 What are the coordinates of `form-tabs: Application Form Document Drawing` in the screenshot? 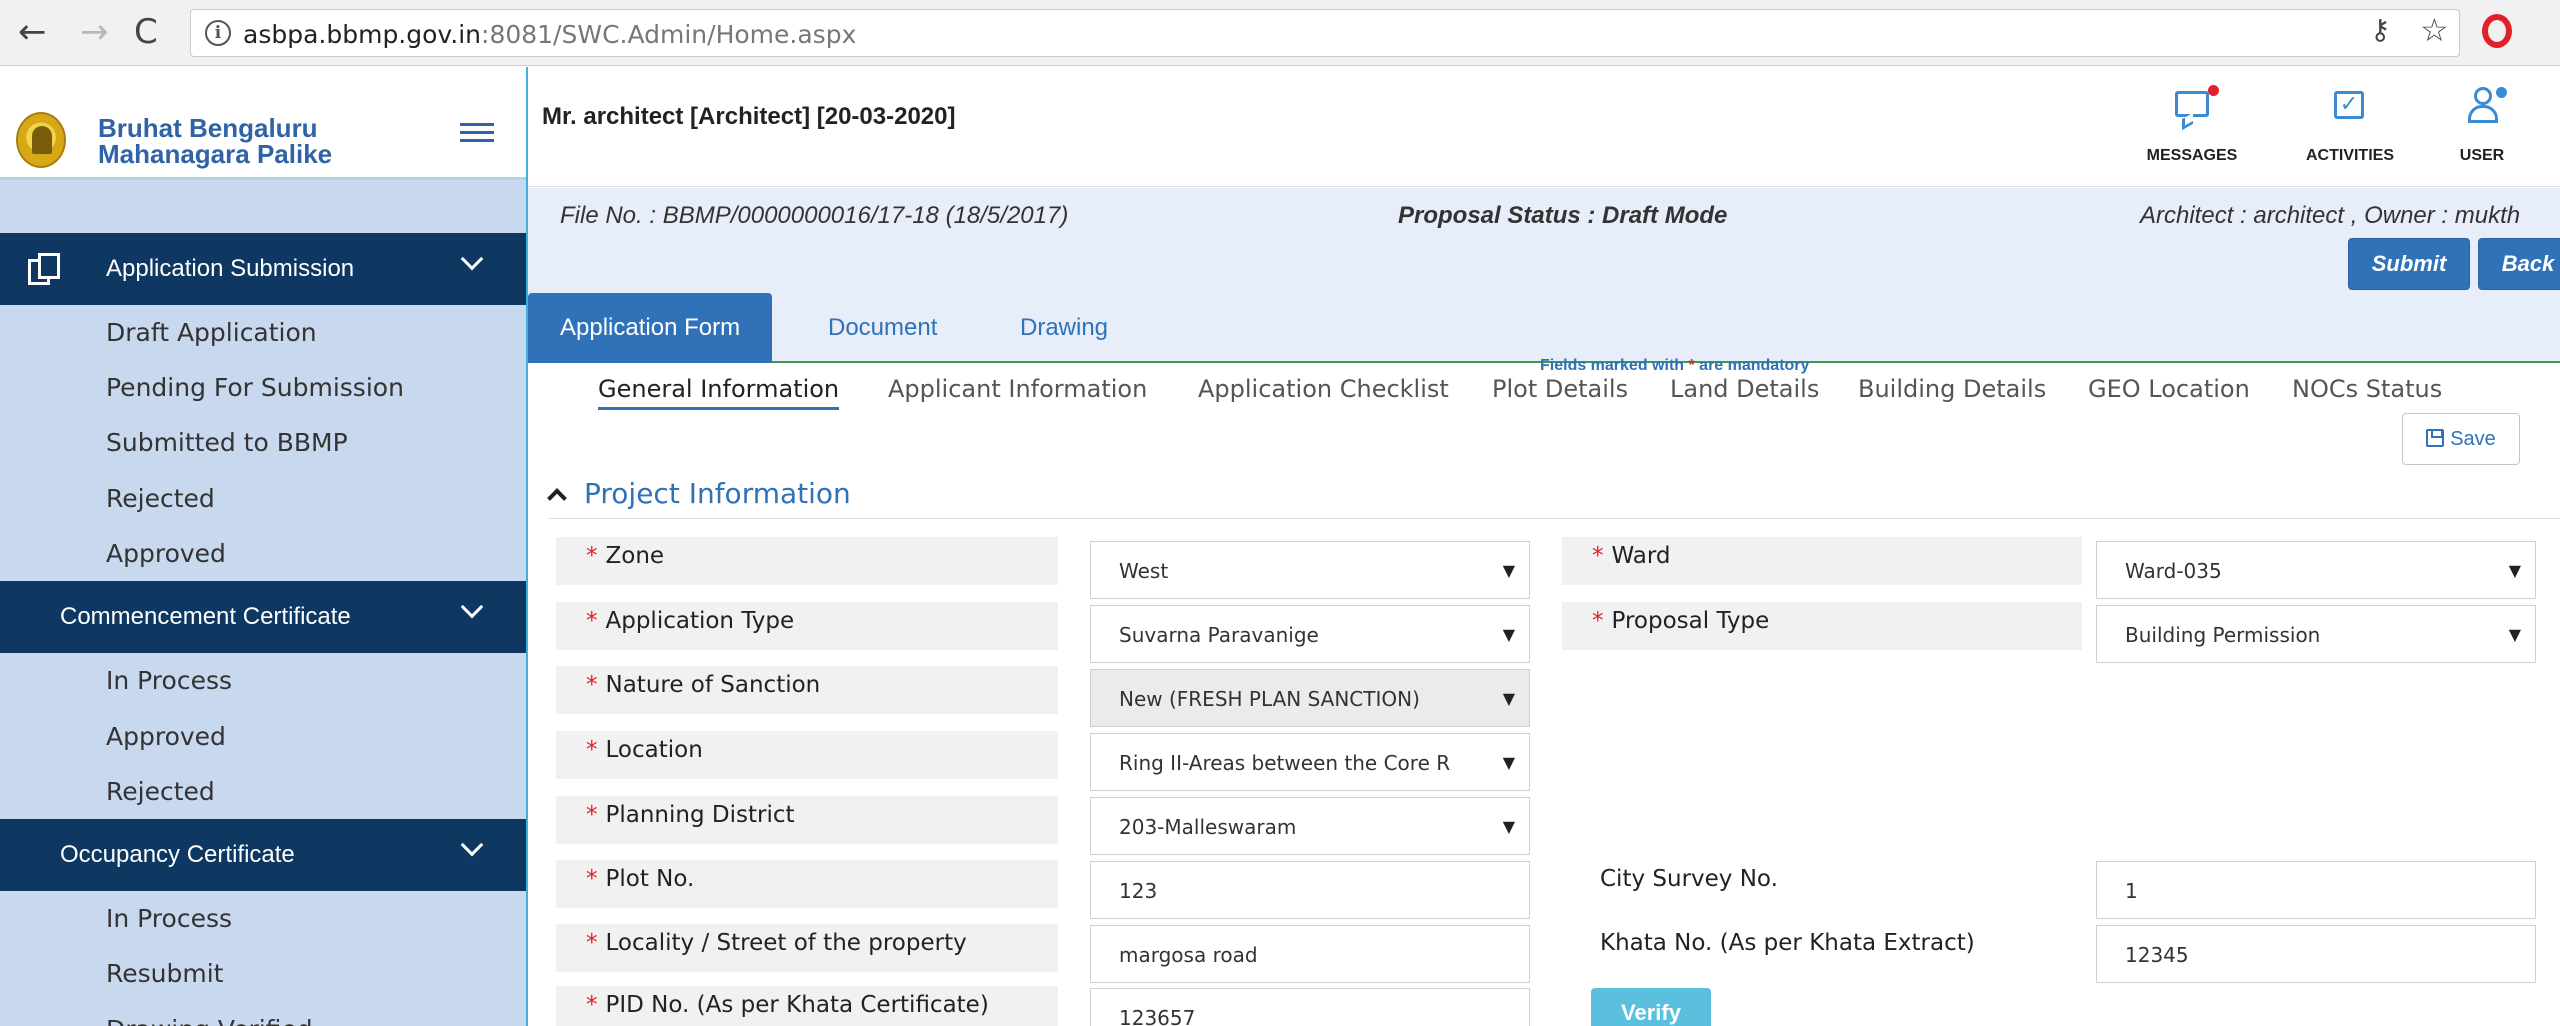 It's located at (1544, 328).